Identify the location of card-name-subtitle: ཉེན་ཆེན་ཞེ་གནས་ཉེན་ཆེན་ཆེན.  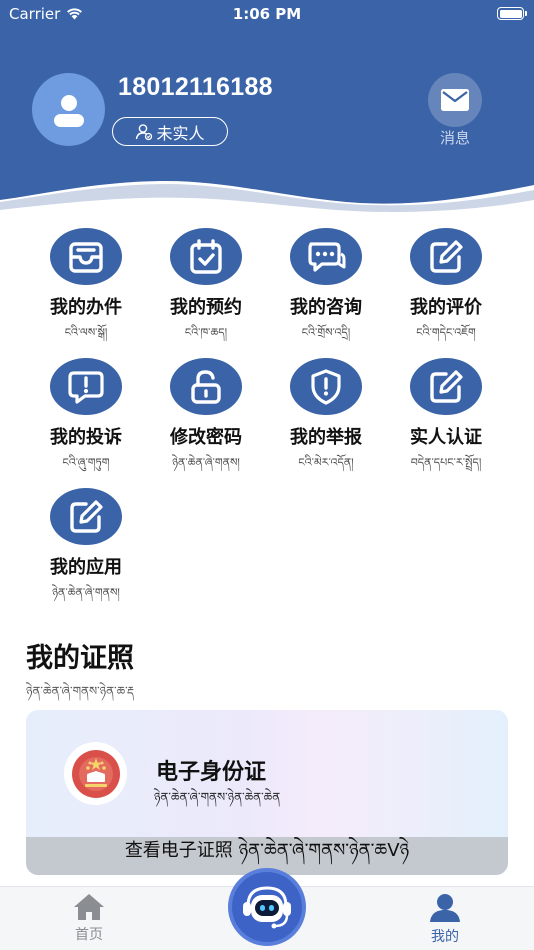
(217, 797).